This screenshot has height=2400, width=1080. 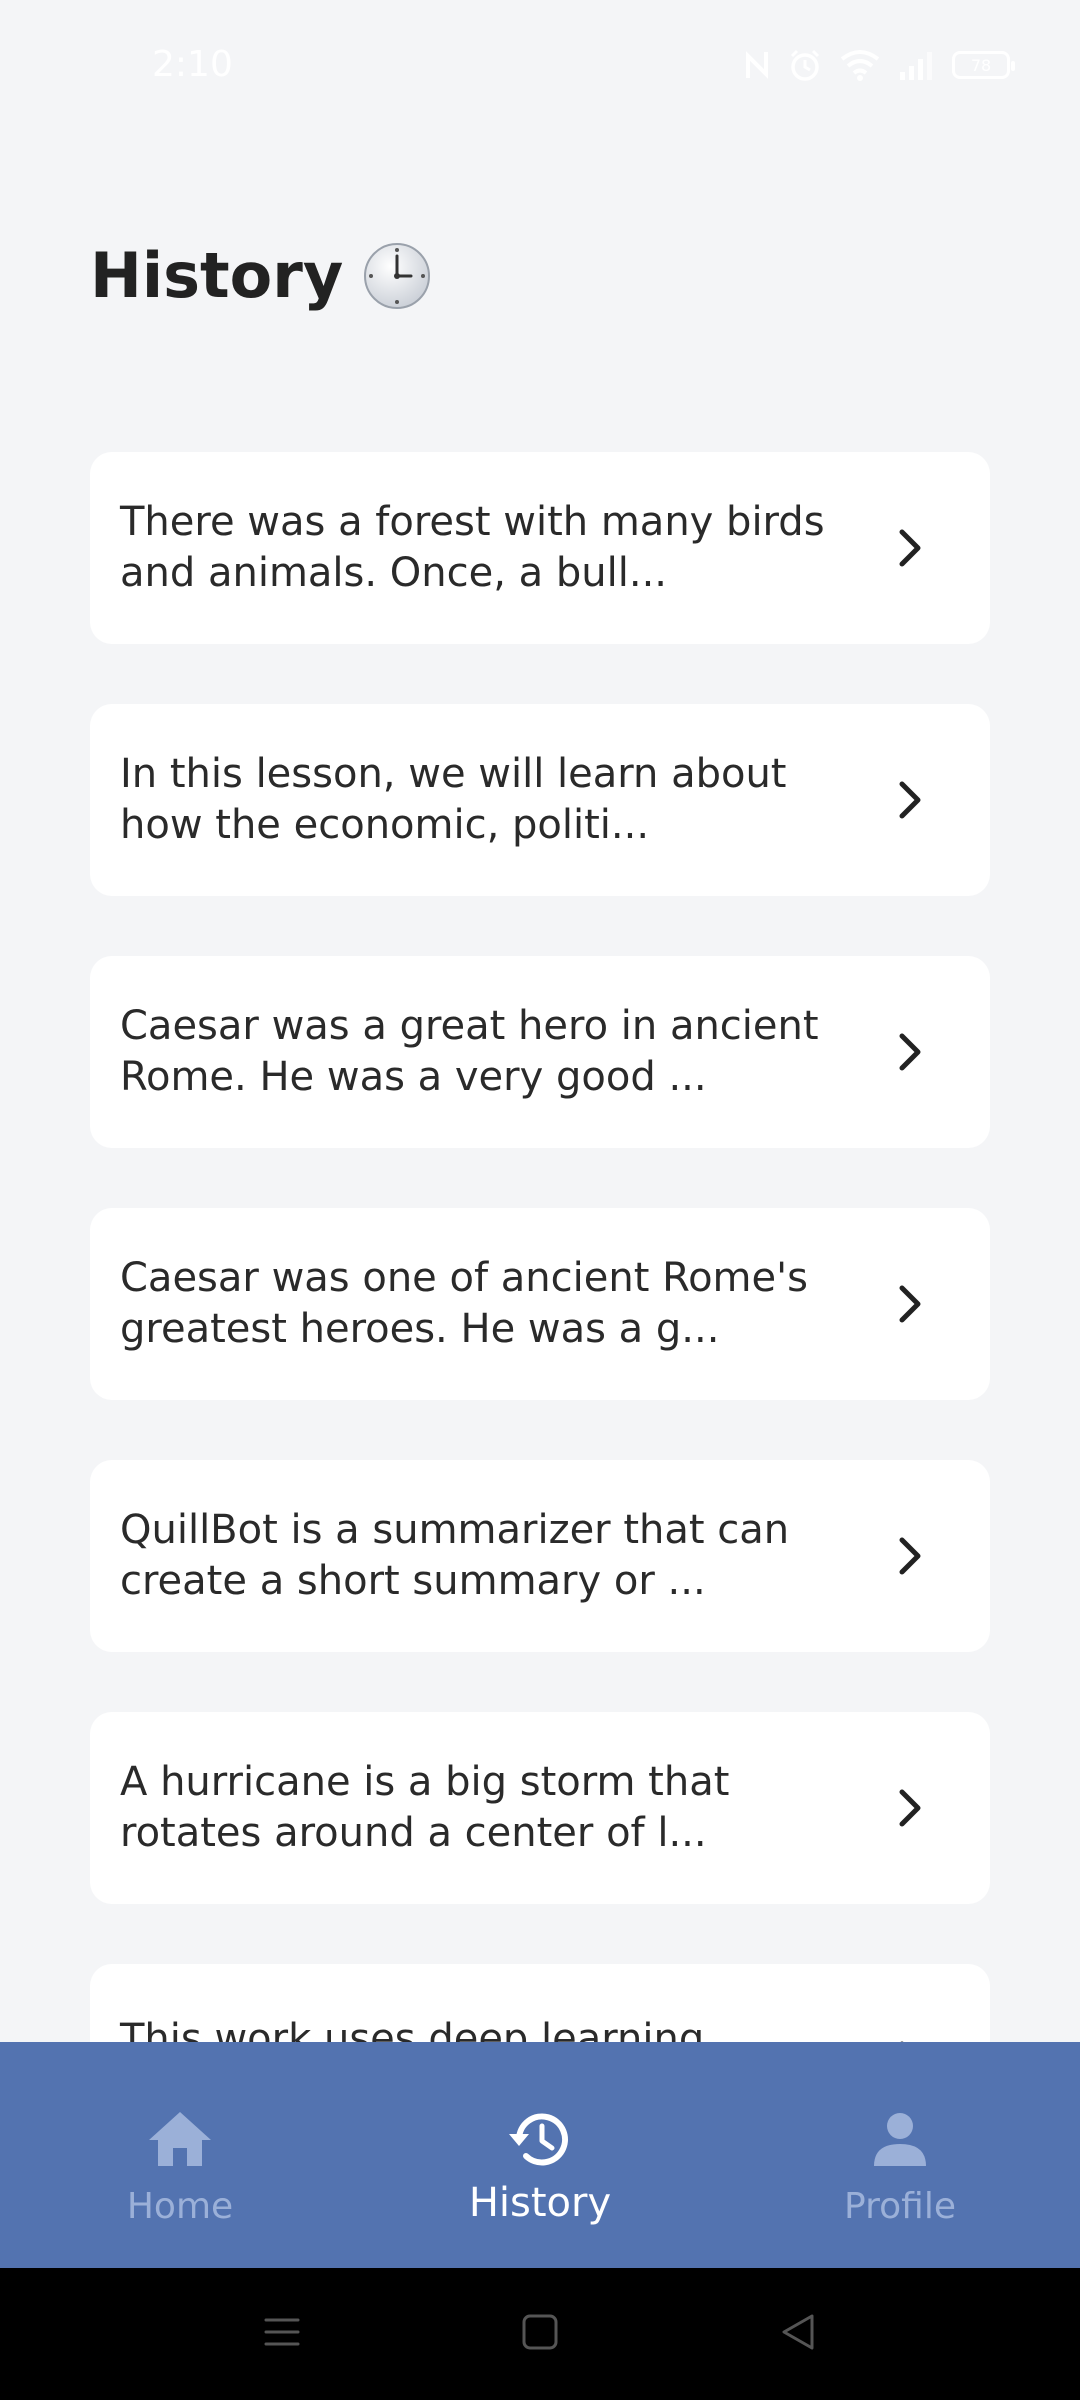 I want to click on history-icon, so click(x=538, y=2139).